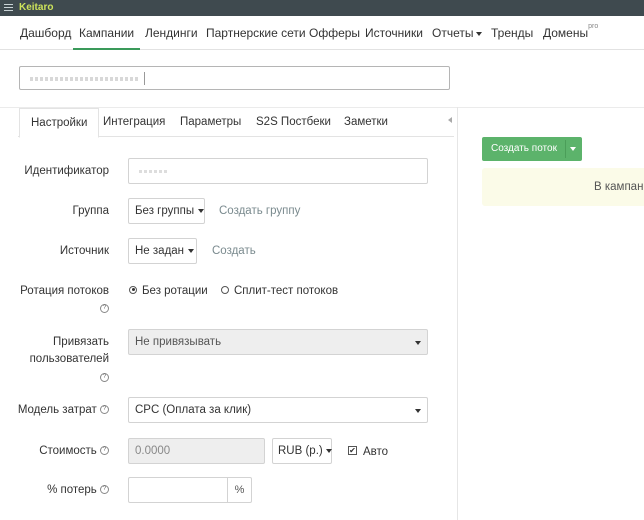 The width and height of the screenshot is (644, 520). What do you see at coordinates (334, 33) in the screenshot?
I see `nav-item-offers: Офферы` at bounding box center [334, 33].